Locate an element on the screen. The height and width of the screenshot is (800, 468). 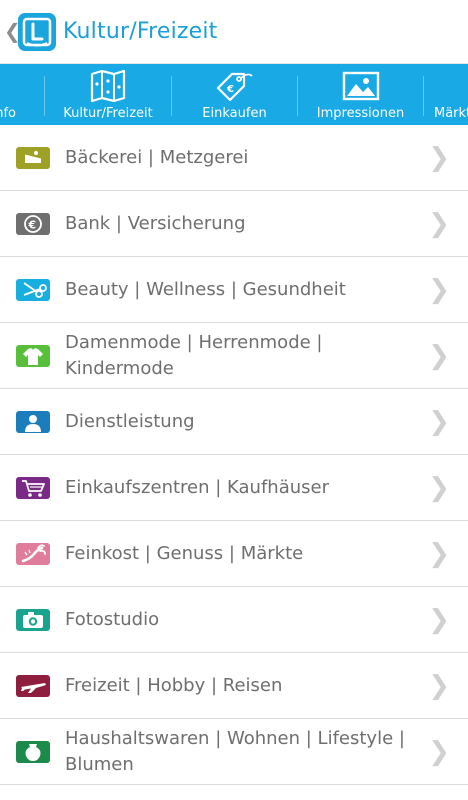
camera-icon is located at coordinates (33, 620).